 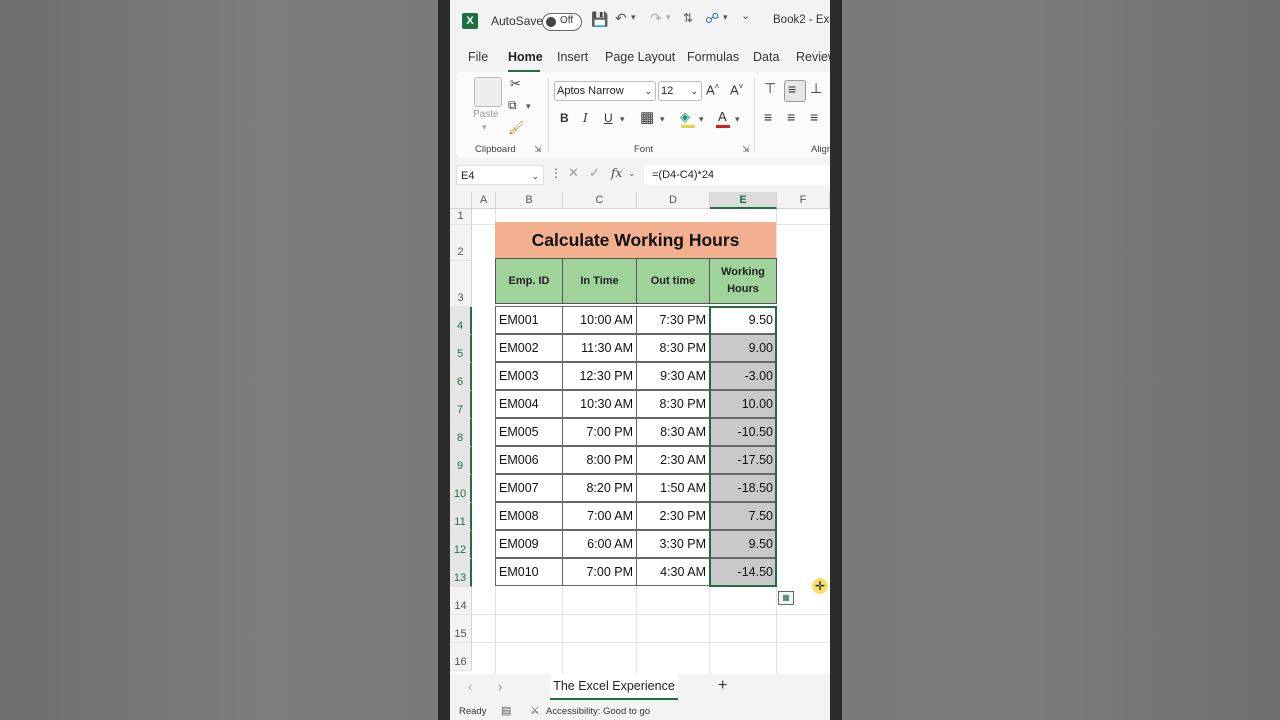 What do you see at coordinates (484, 200) in the screenshot?
I see `column-header-a: A` at bounding box center [484, 200].